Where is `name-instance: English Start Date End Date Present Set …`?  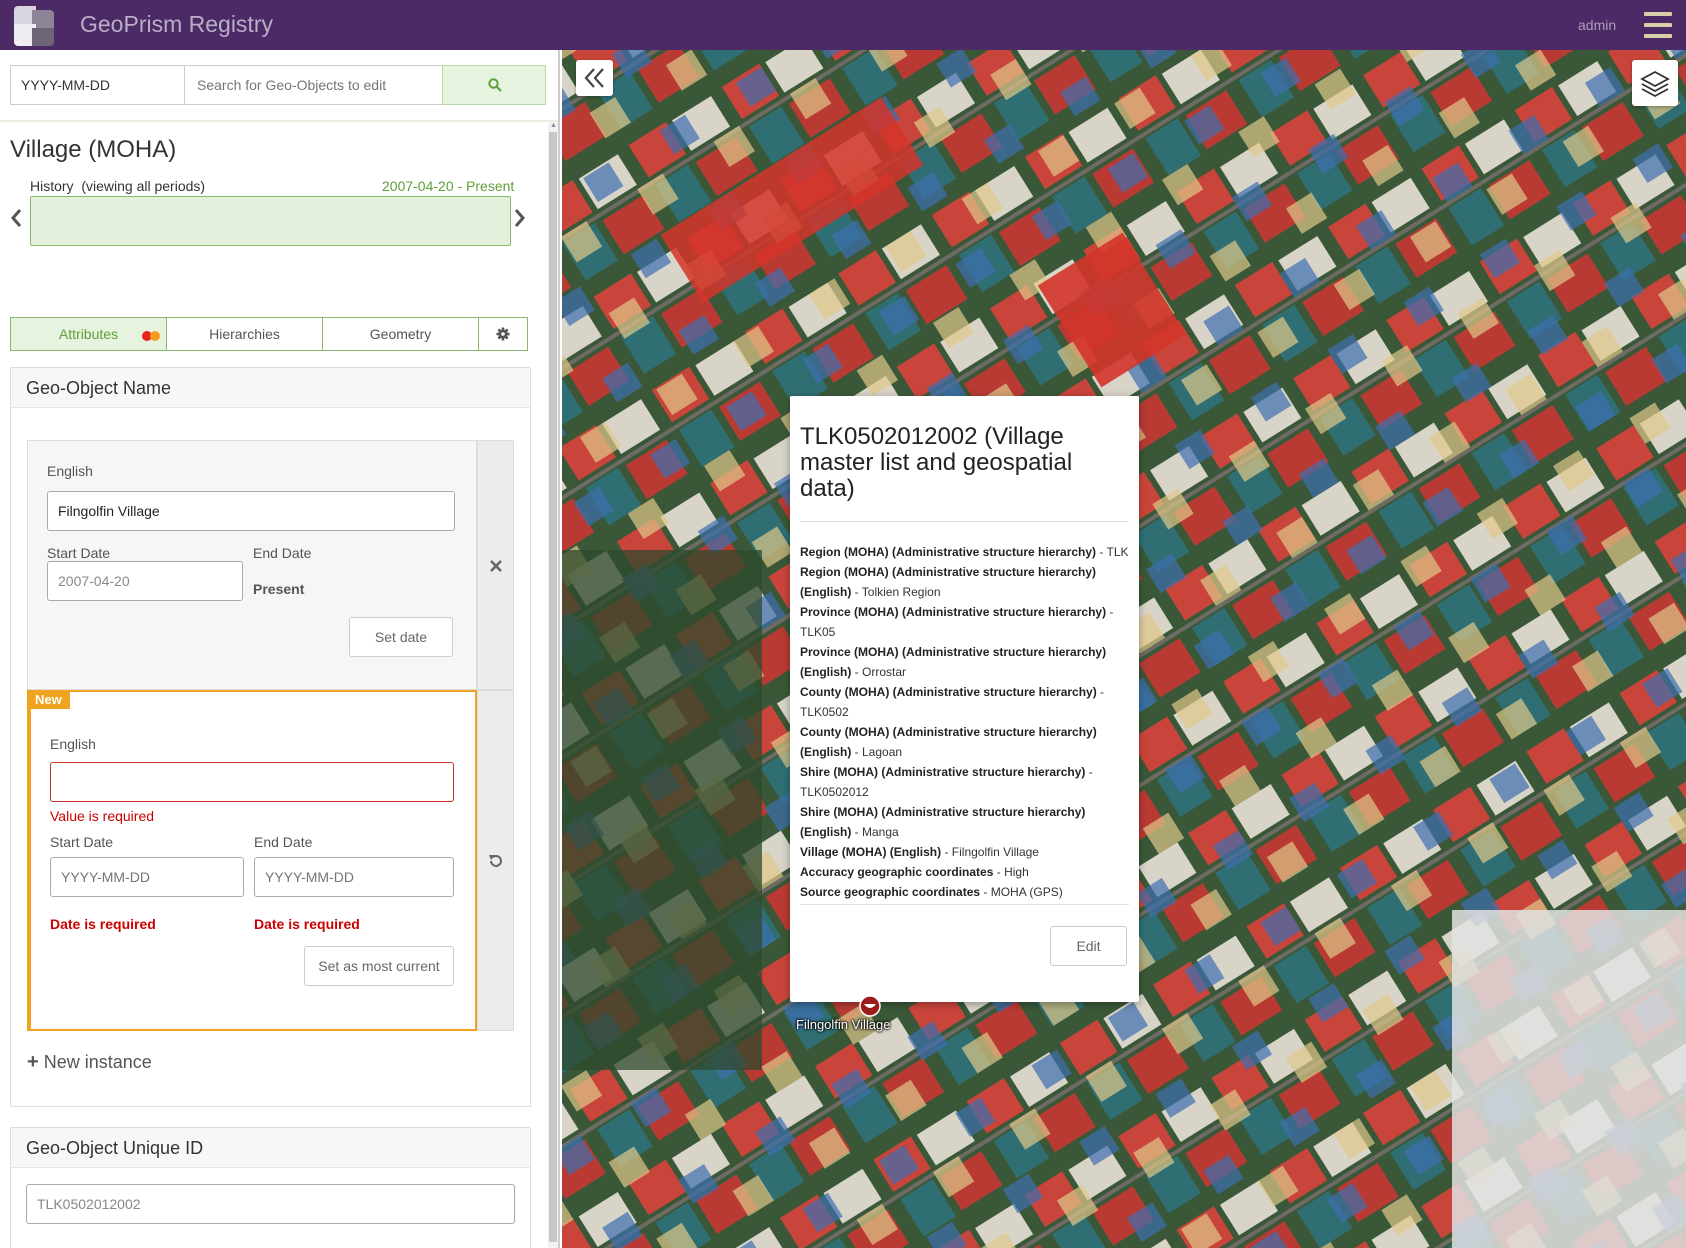
name-instance: English Start Date End Date Present Set … is located at coordinates (252, 565).